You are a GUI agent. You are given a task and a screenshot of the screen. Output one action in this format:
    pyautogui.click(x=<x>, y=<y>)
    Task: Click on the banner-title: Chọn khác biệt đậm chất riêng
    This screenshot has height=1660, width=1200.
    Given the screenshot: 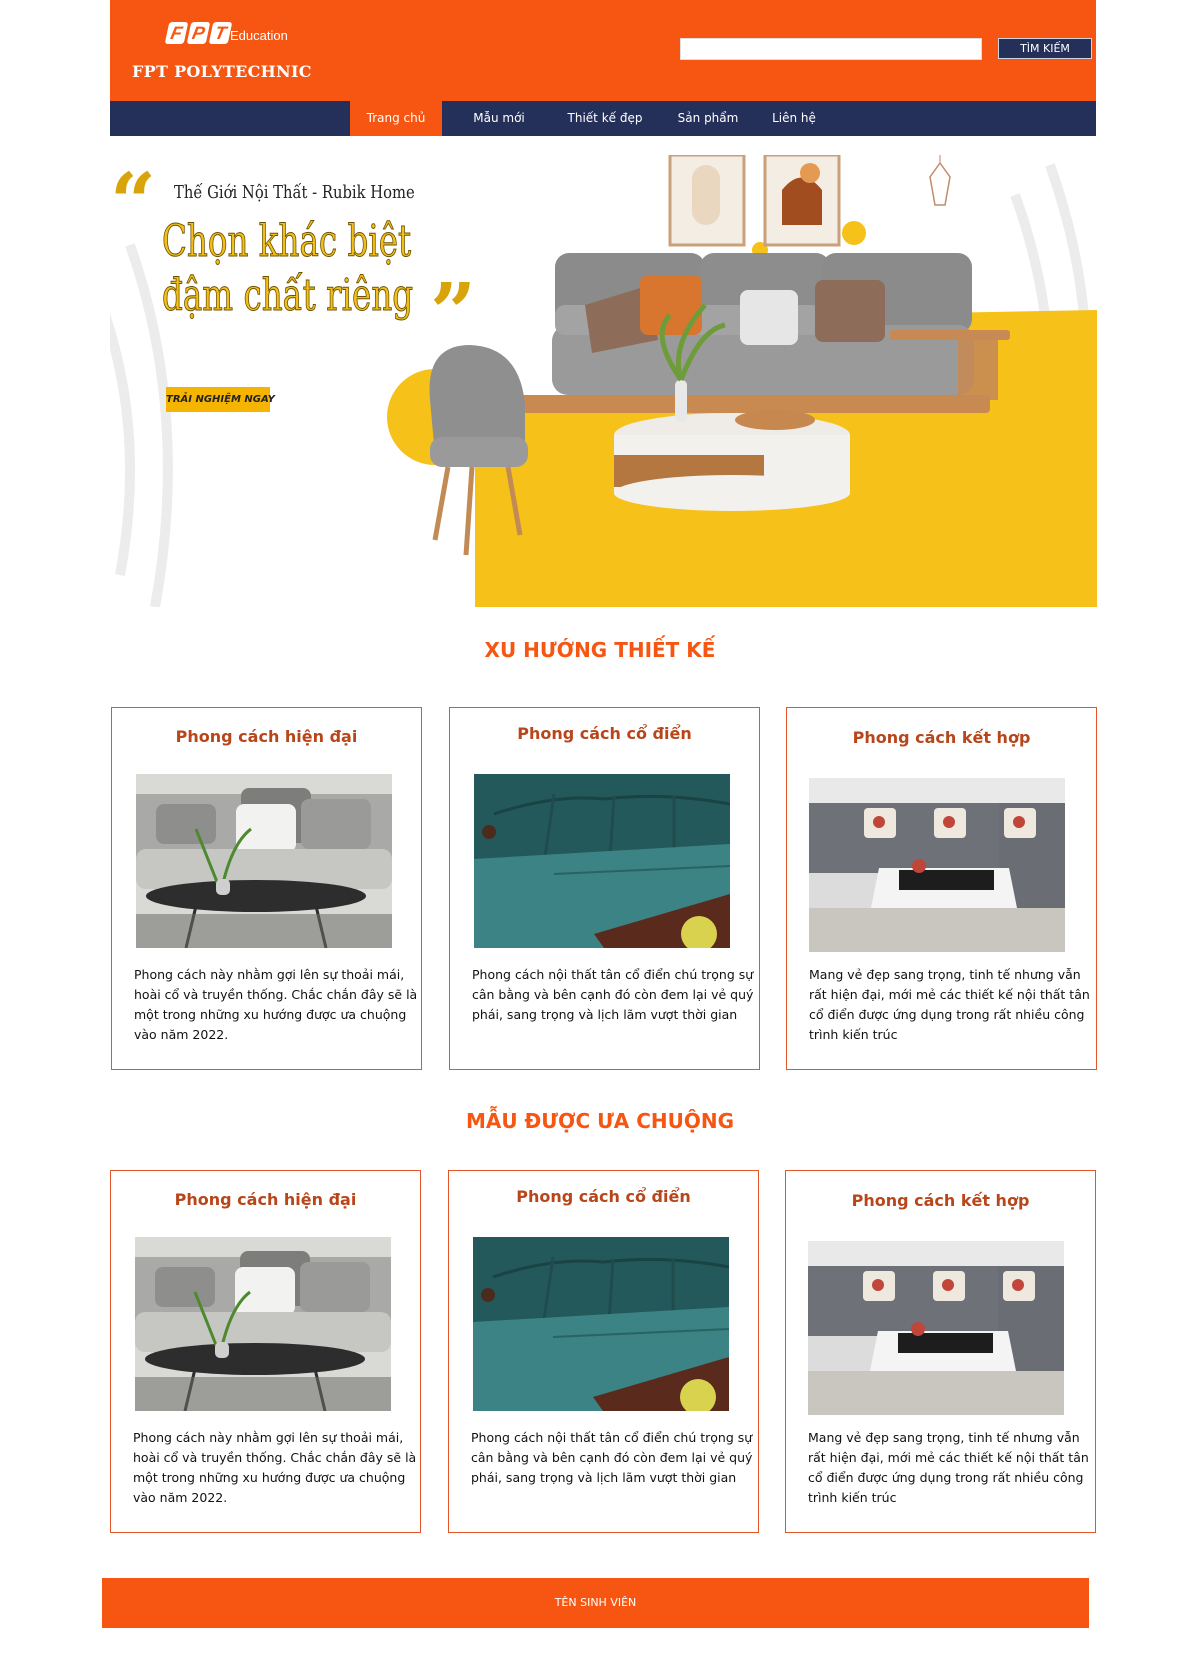 What is the action you would take?
    pyautogui.click(x=288, y=269)
    